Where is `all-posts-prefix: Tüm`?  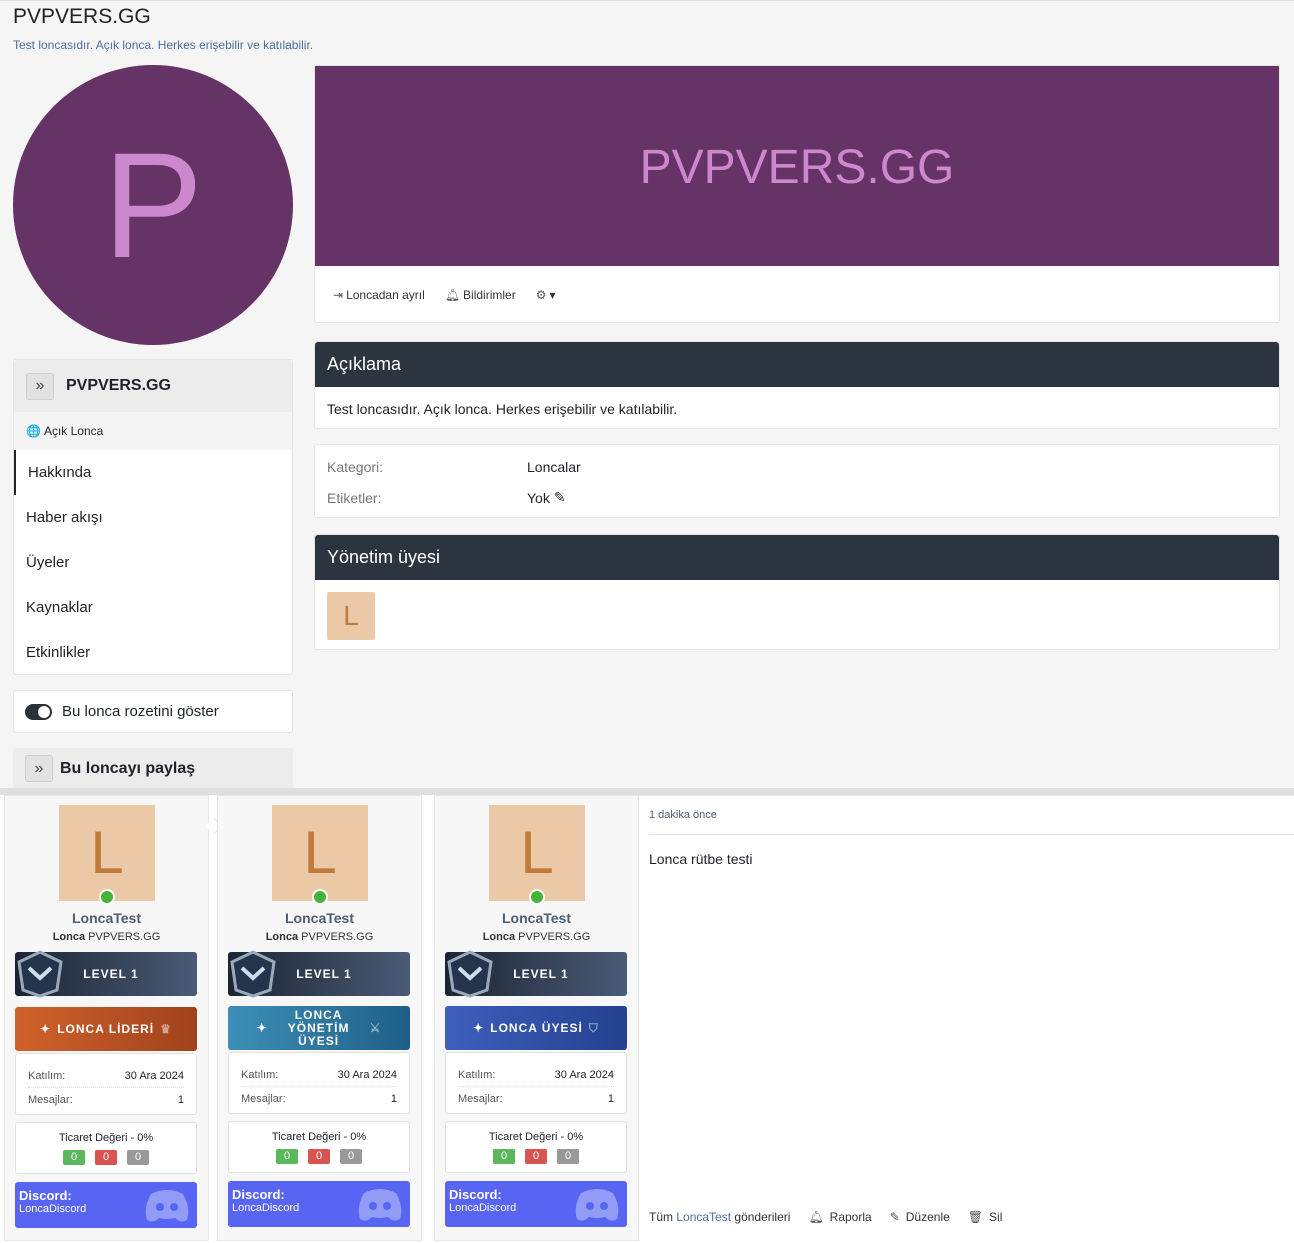 all-posts-prefix: Tüm is located at coordinates (661, 1217).